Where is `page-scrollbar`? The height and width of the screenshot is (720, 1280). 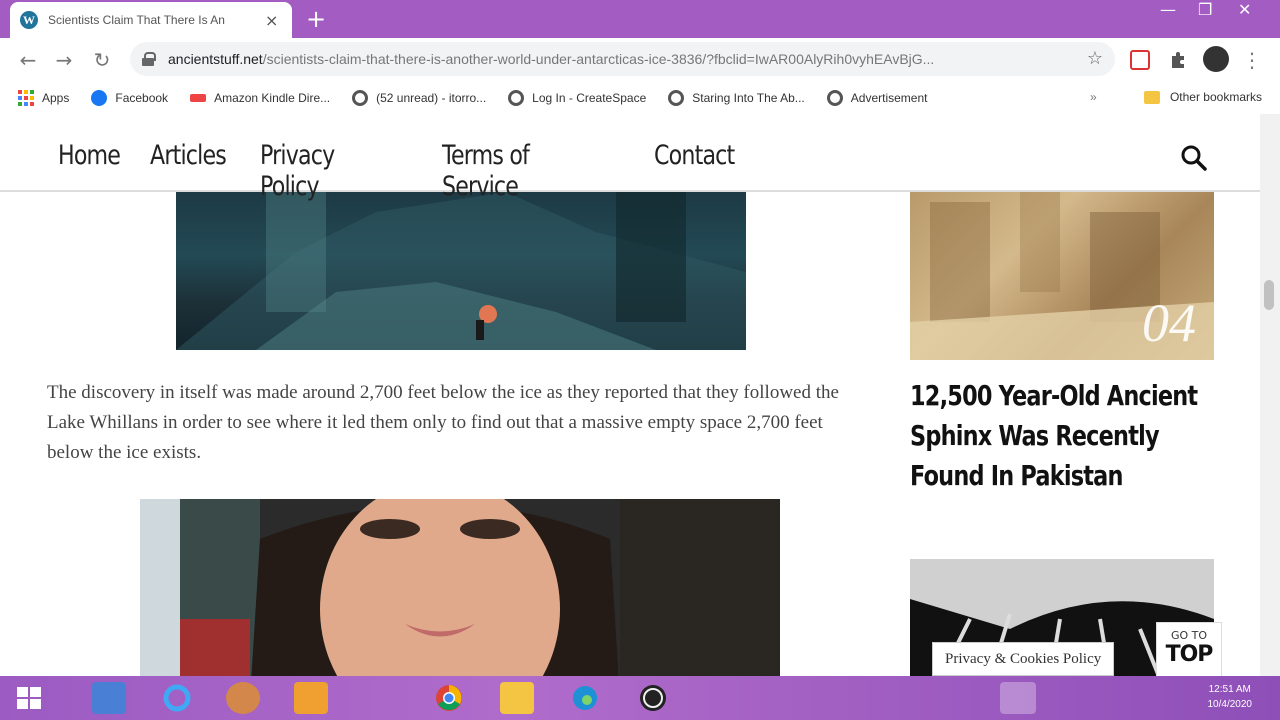
page-scrollbar is located at coordinates (1270, 395).